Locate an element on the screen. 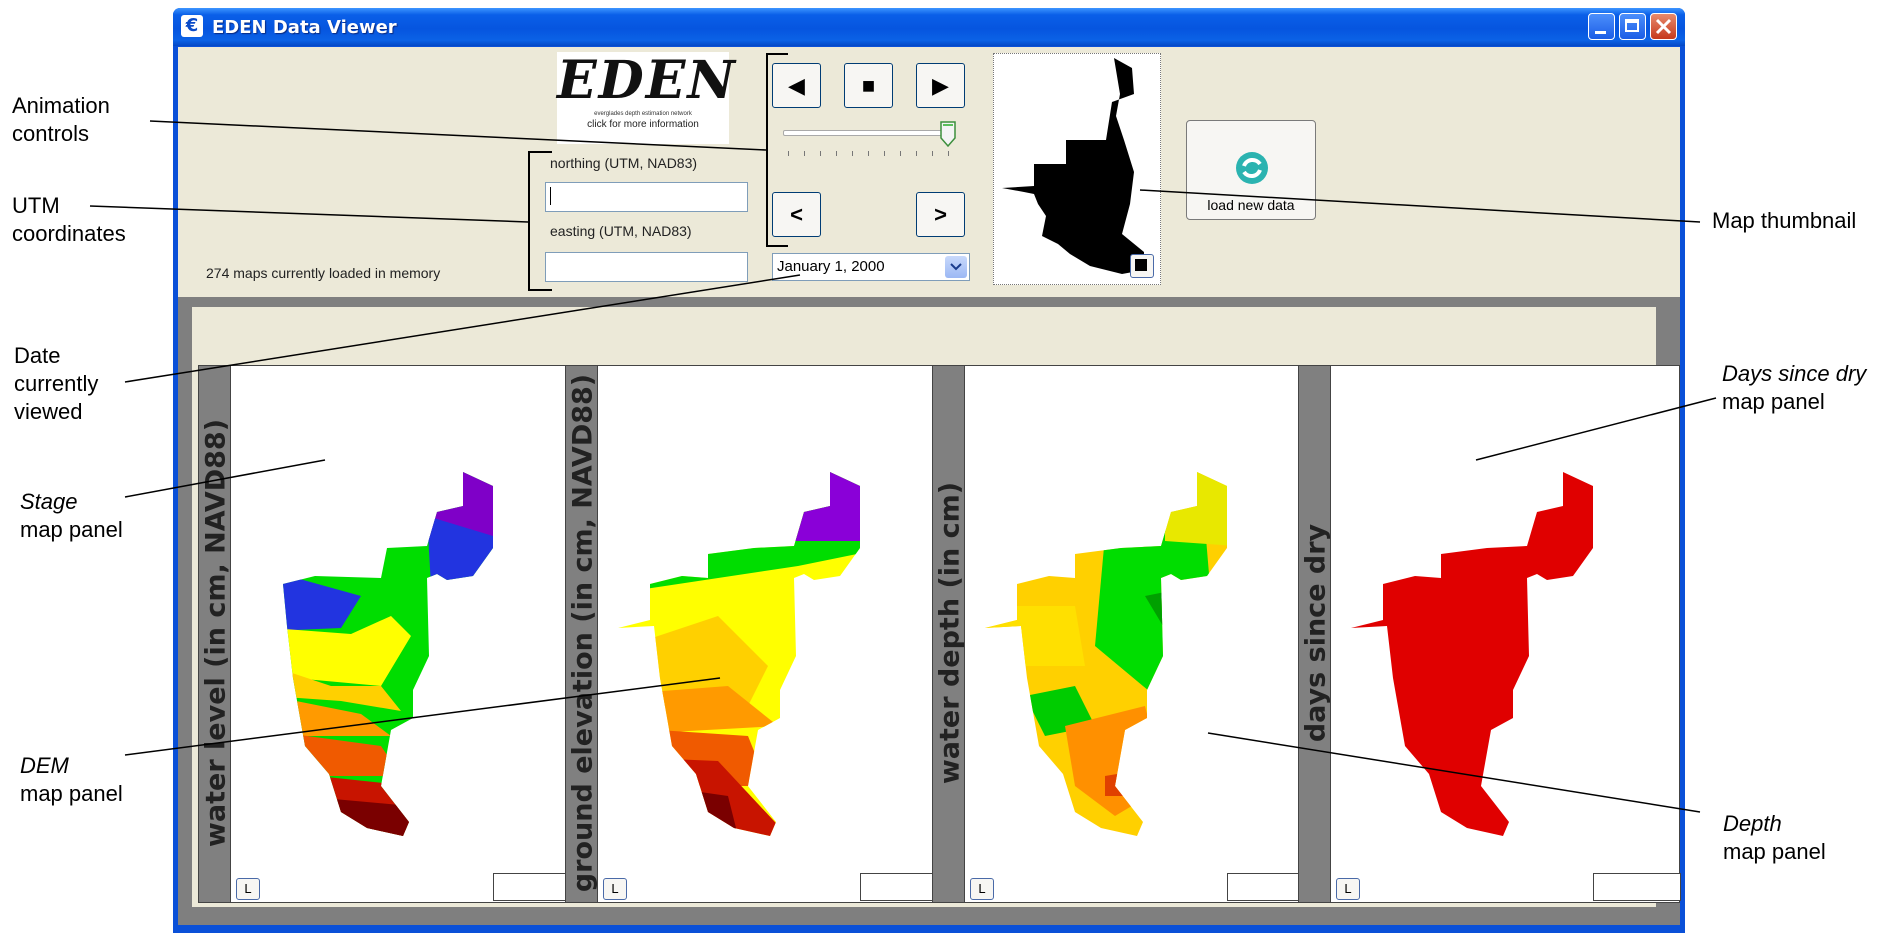 This screenshot has height=933, width=1902. annotation-stage: Stage map panel is located at coordinates (71, 515).